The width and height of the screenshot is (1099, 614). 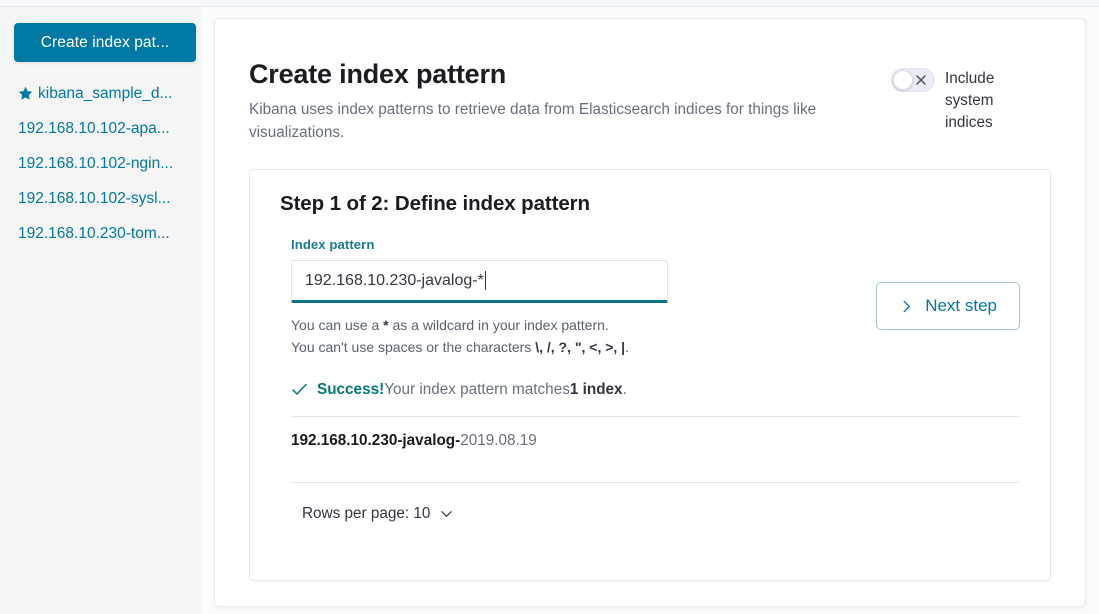 What do you see at coordinates (333, 245) in the screenshot?
I see `index-pattern-field-label: Index pattern` at bounding box center [333, 245].